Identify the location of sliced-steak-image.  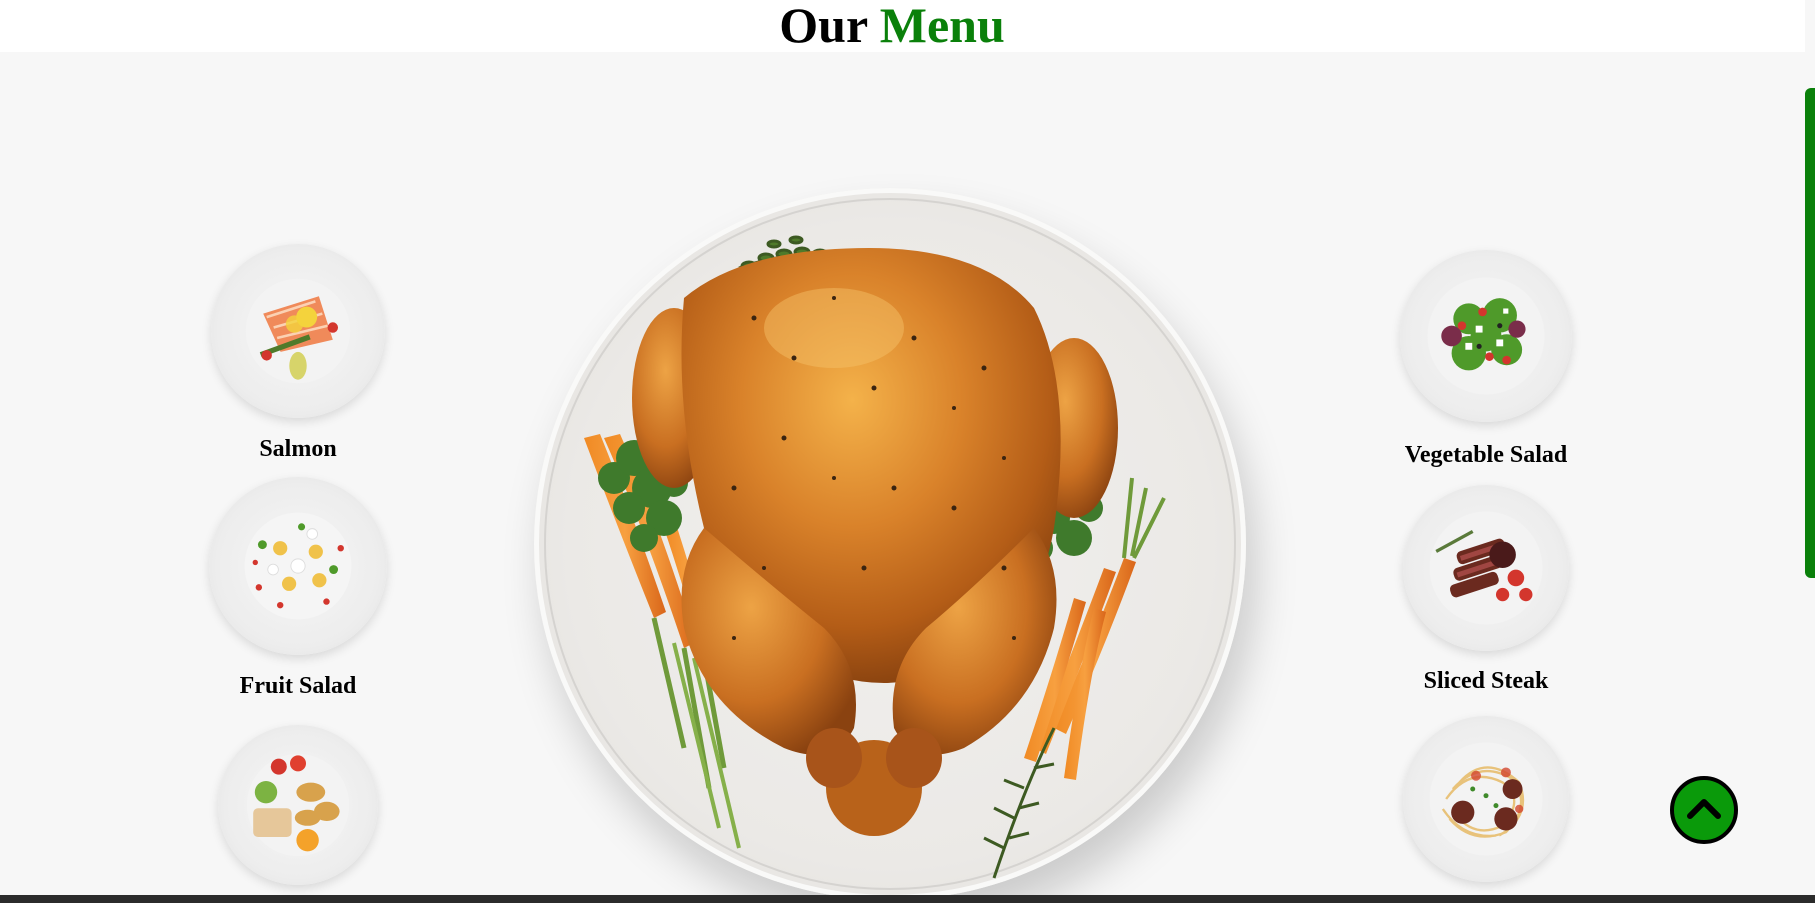
(1486, 568).